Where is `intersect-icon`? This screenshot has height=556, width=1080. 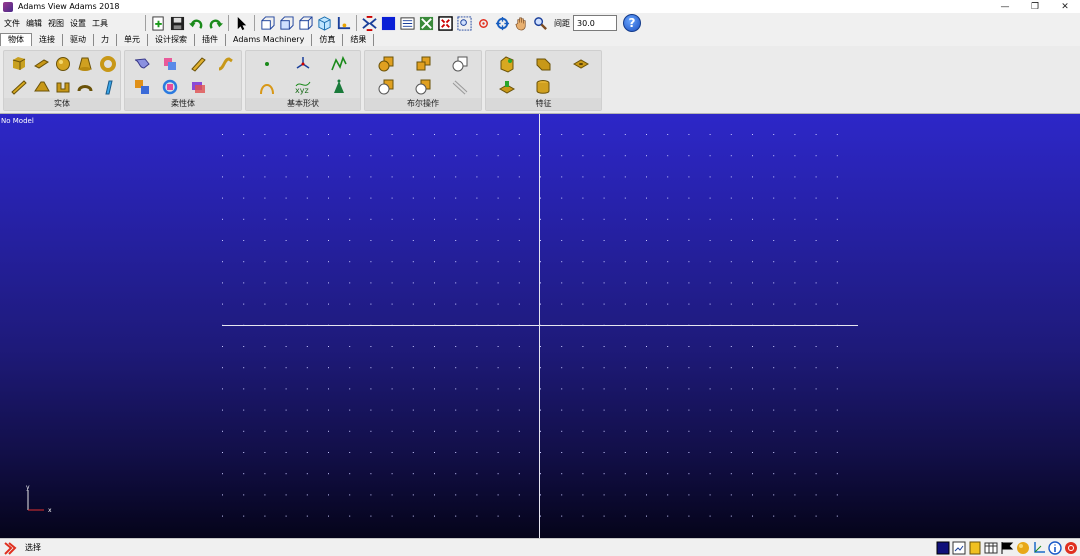
intersect-icon is located at coordinates (460, 64).